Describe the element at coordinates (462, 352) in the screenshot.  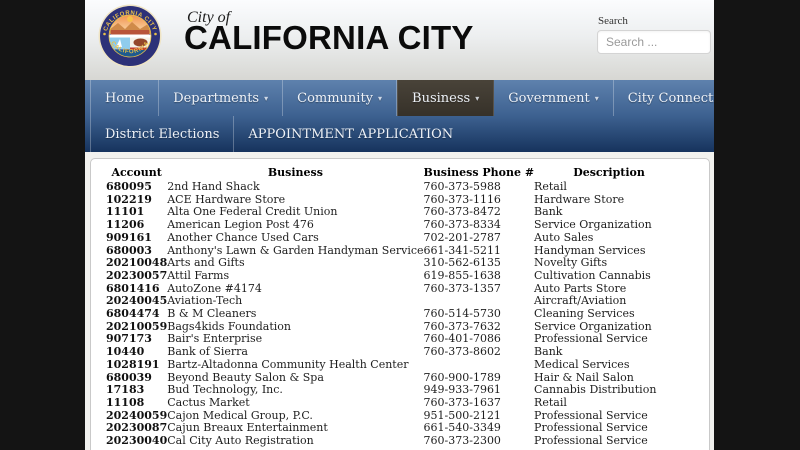
I see `cell-phone: 760-373-8602` at that location.